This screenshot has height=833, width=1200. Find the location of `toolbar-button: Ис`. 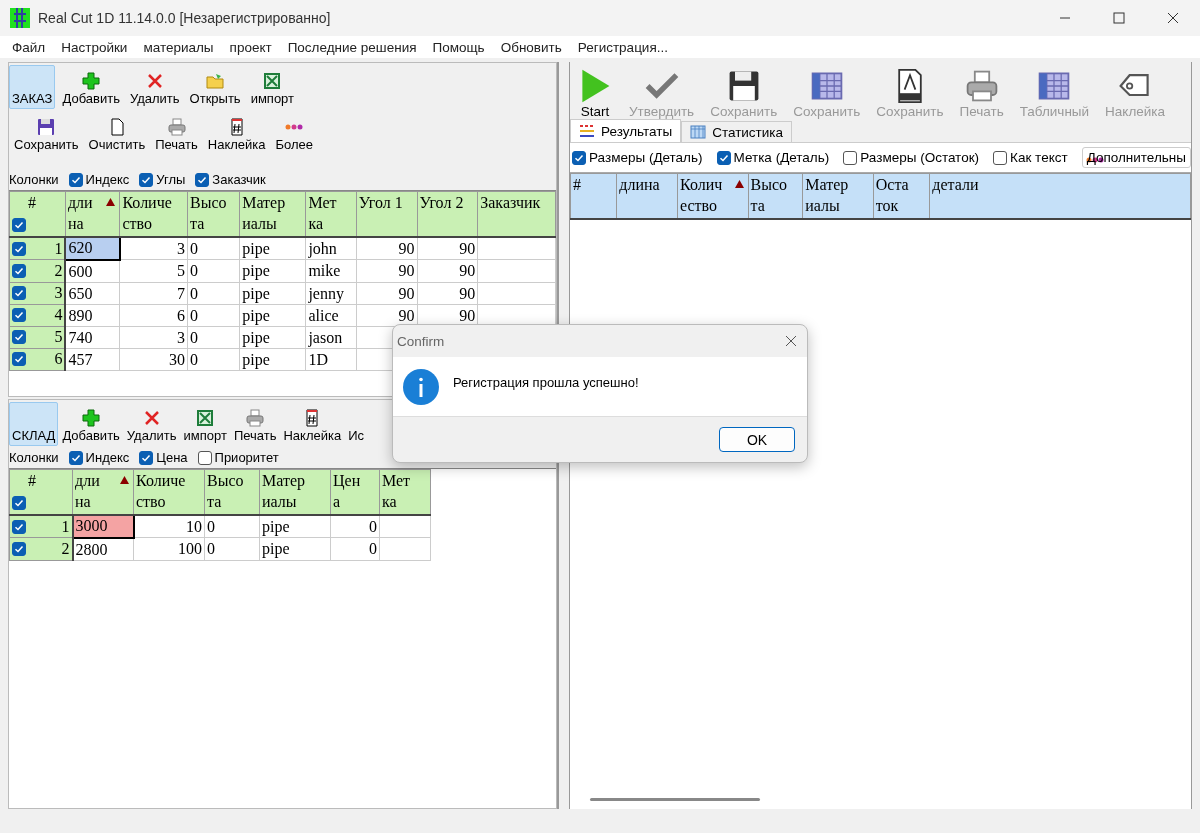

toolbar-button: Ис is located at coordinates (356, 424).